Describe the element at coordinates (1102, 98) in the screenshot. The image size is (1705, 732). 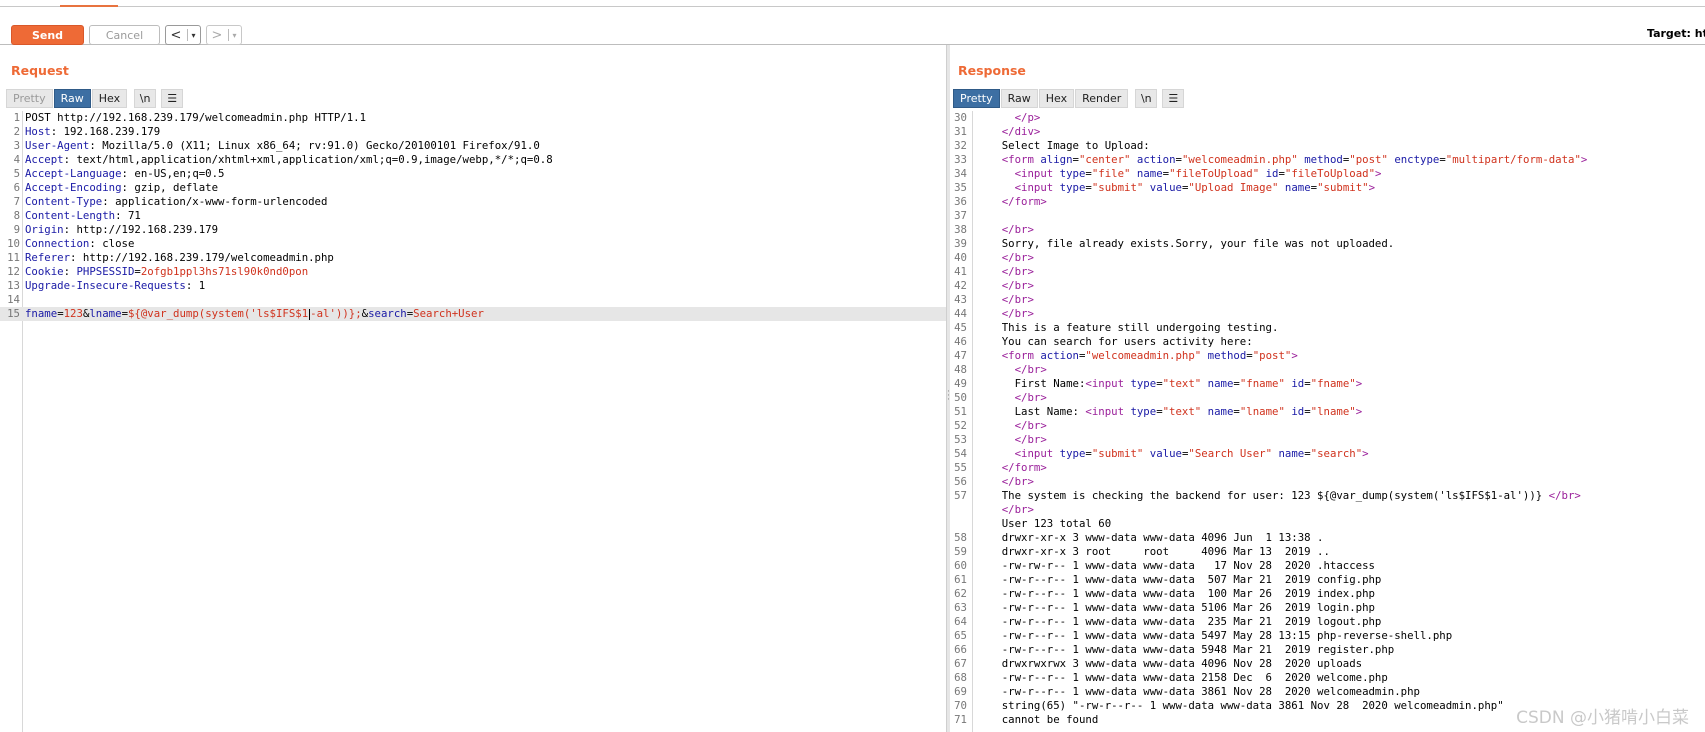
I see `tab-render: Render` at that location.